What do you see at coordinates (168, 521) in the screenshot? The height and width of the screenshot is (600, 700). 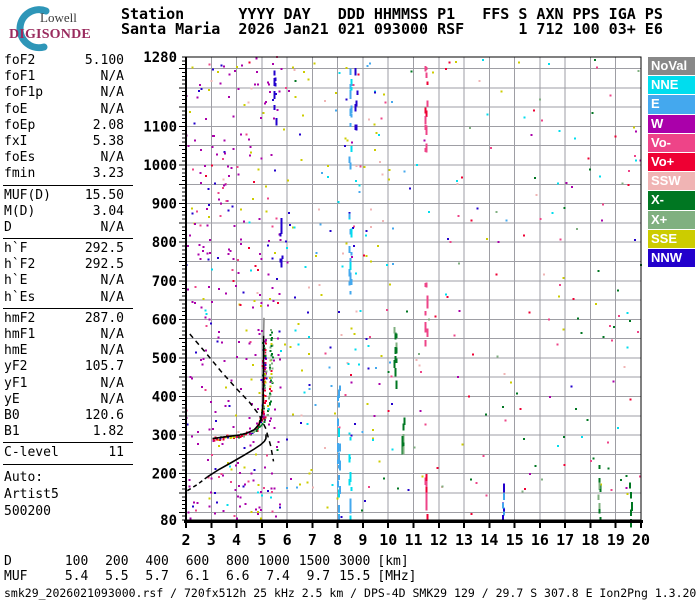 I see `y-tick-label: 80` at bounding box center [168, 521].